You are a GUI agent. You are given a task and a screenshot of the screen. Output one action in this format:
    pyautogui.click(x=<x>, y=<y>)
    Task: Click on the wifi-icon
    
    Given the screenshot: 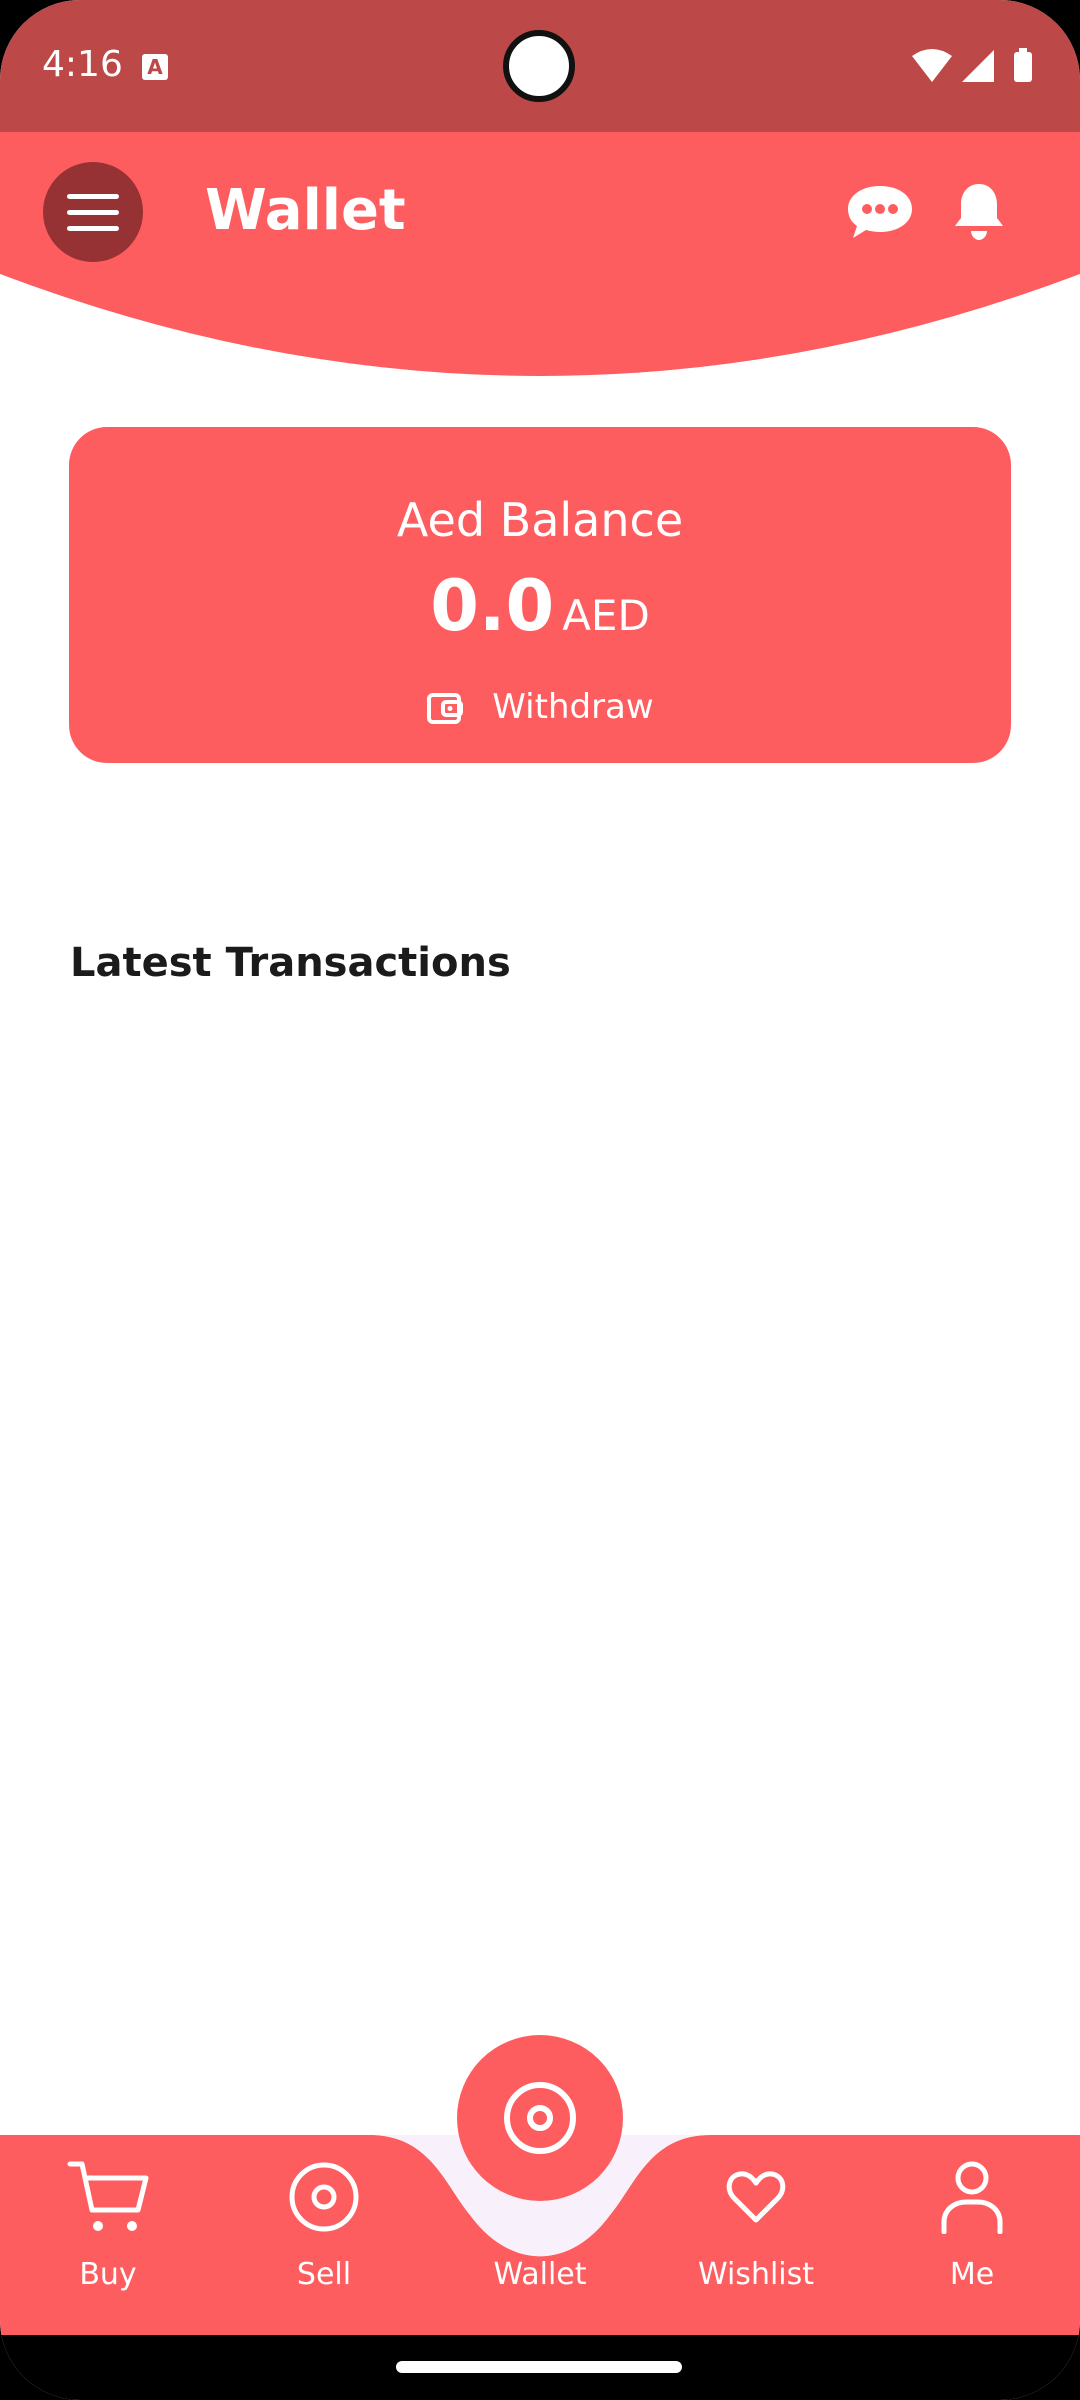 What is the action you would take?
    pyautogui.click(x=932, y=65)
    